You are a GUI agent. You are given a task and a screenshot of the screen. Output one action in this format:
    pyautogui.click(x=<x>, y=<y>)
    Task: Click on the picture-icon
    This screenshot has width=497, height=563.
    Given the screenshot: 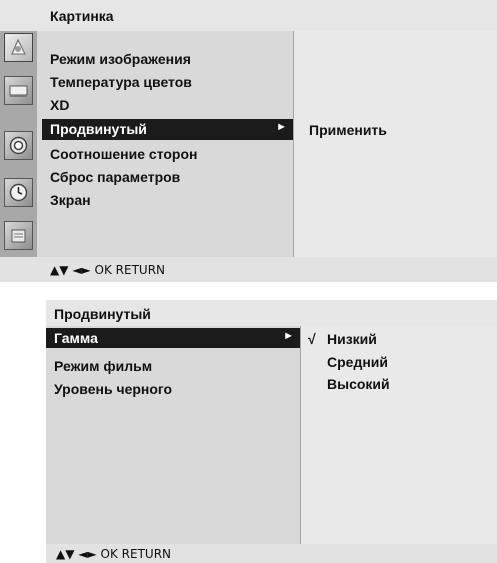 What is the action you would take?
    pyautogui.click(x=18, y=47)
    